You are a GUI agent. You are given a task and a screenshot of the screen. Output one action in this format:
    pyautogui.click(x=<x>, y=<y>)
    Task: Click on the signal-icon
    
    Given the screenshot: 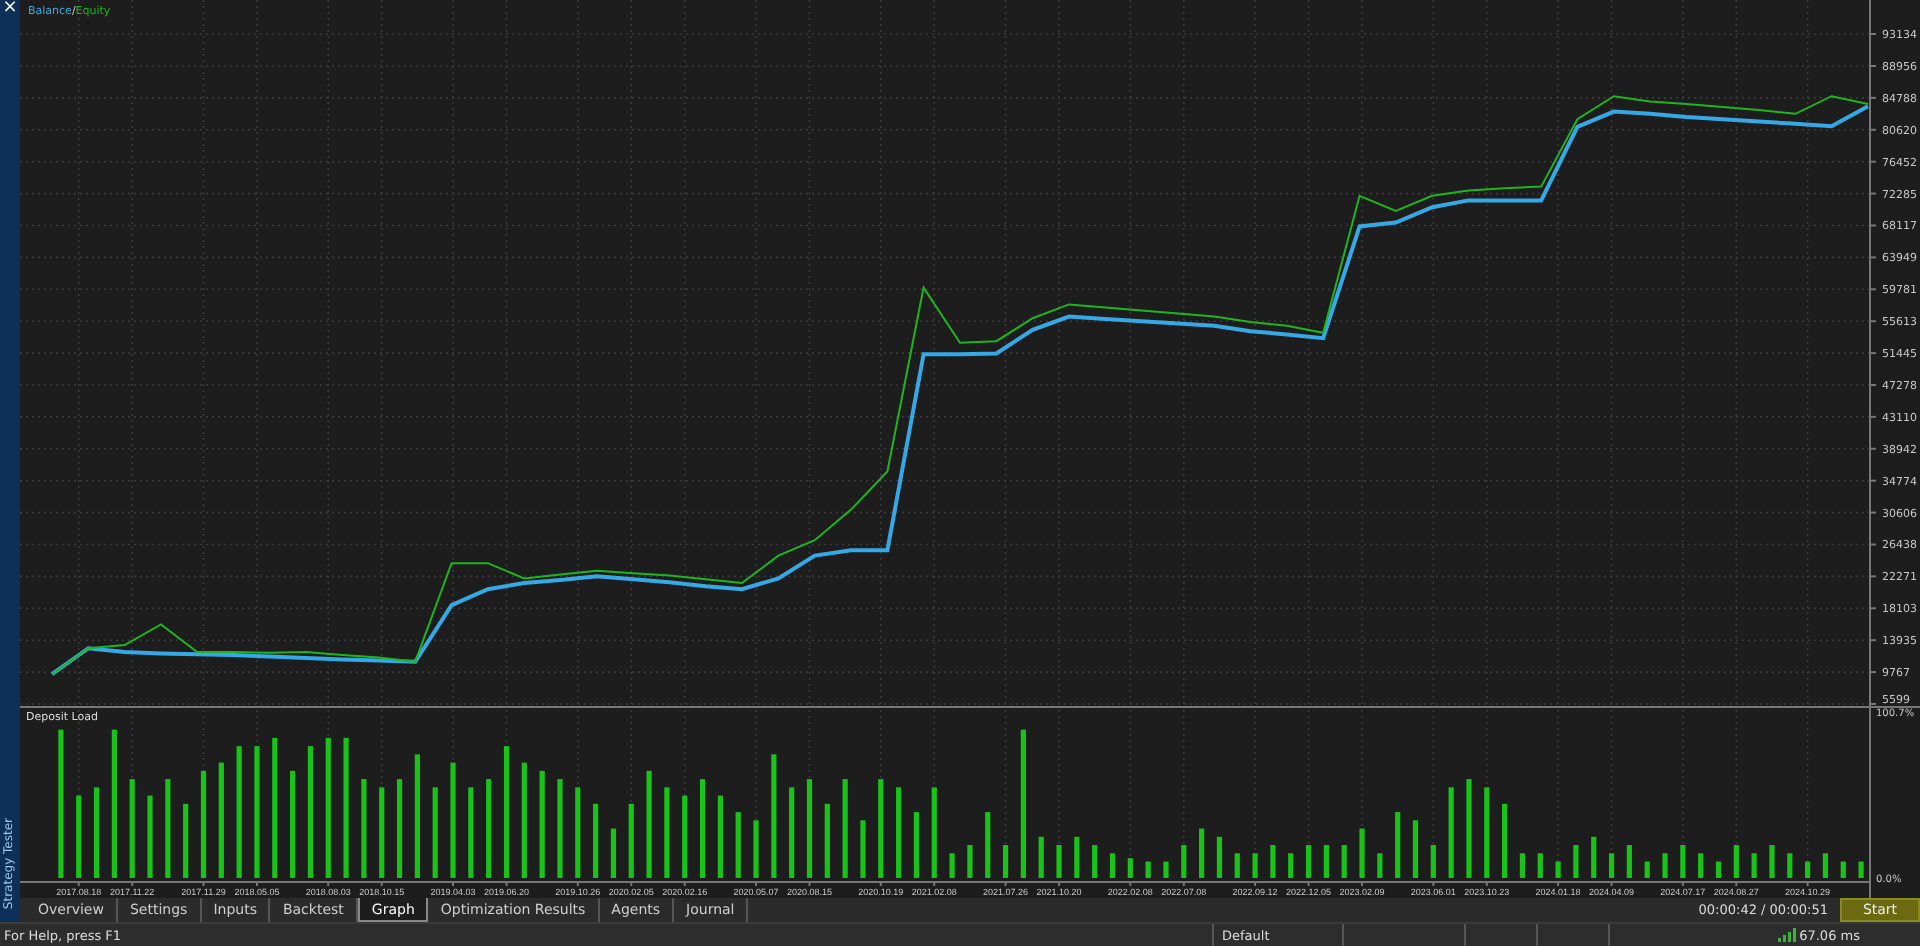 What is the action you would take?
    pyautogui.click(x=1786, y=935)
    